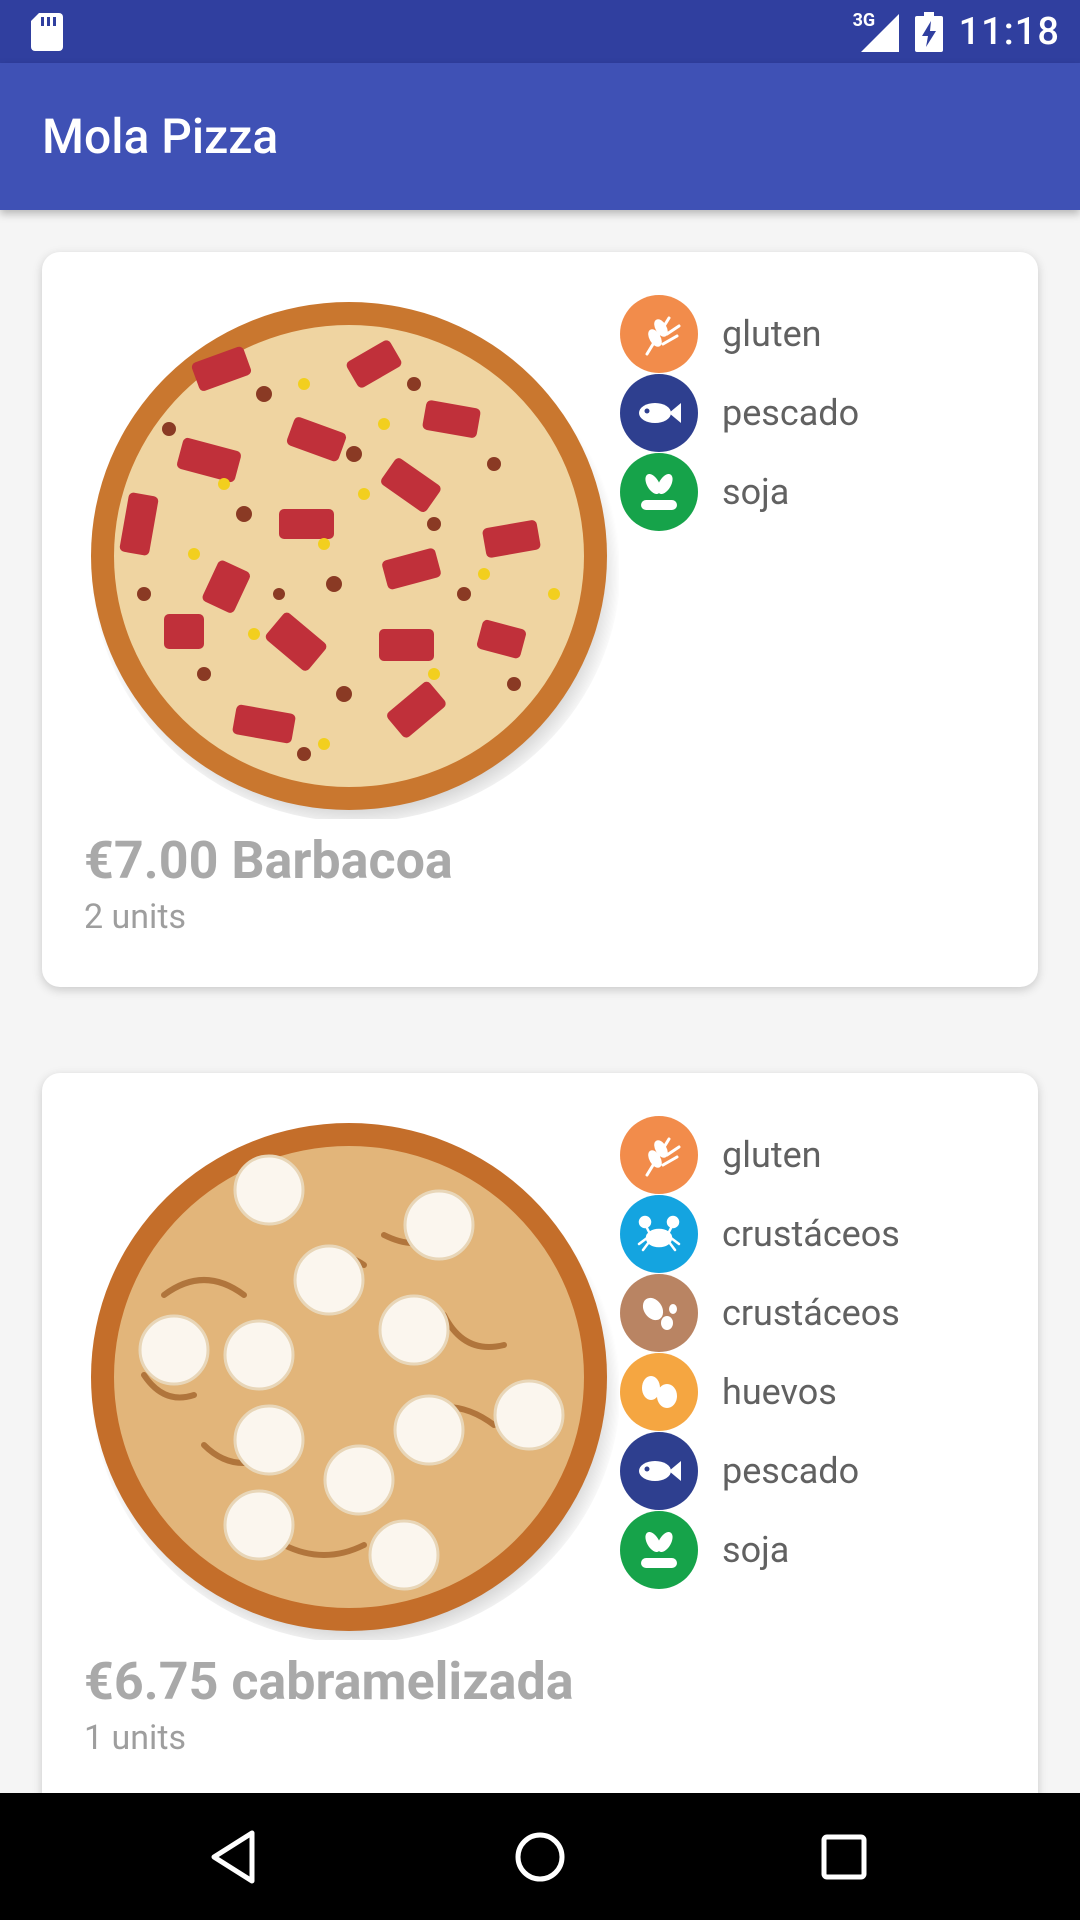 The width and height of the screenshot is (1080, 1920). I want to click on eggs-icon, so click(659, 1391).